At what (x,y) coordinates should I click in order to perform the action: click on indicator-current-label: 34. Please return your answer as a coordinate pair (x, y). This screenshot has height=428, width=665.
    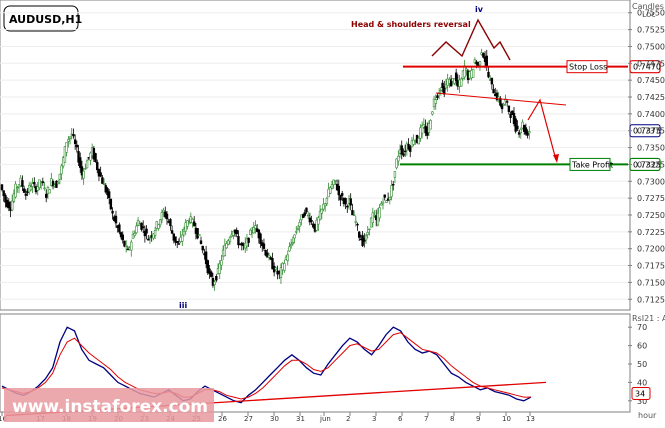
    Looking at the image, I should click on (640, 393).